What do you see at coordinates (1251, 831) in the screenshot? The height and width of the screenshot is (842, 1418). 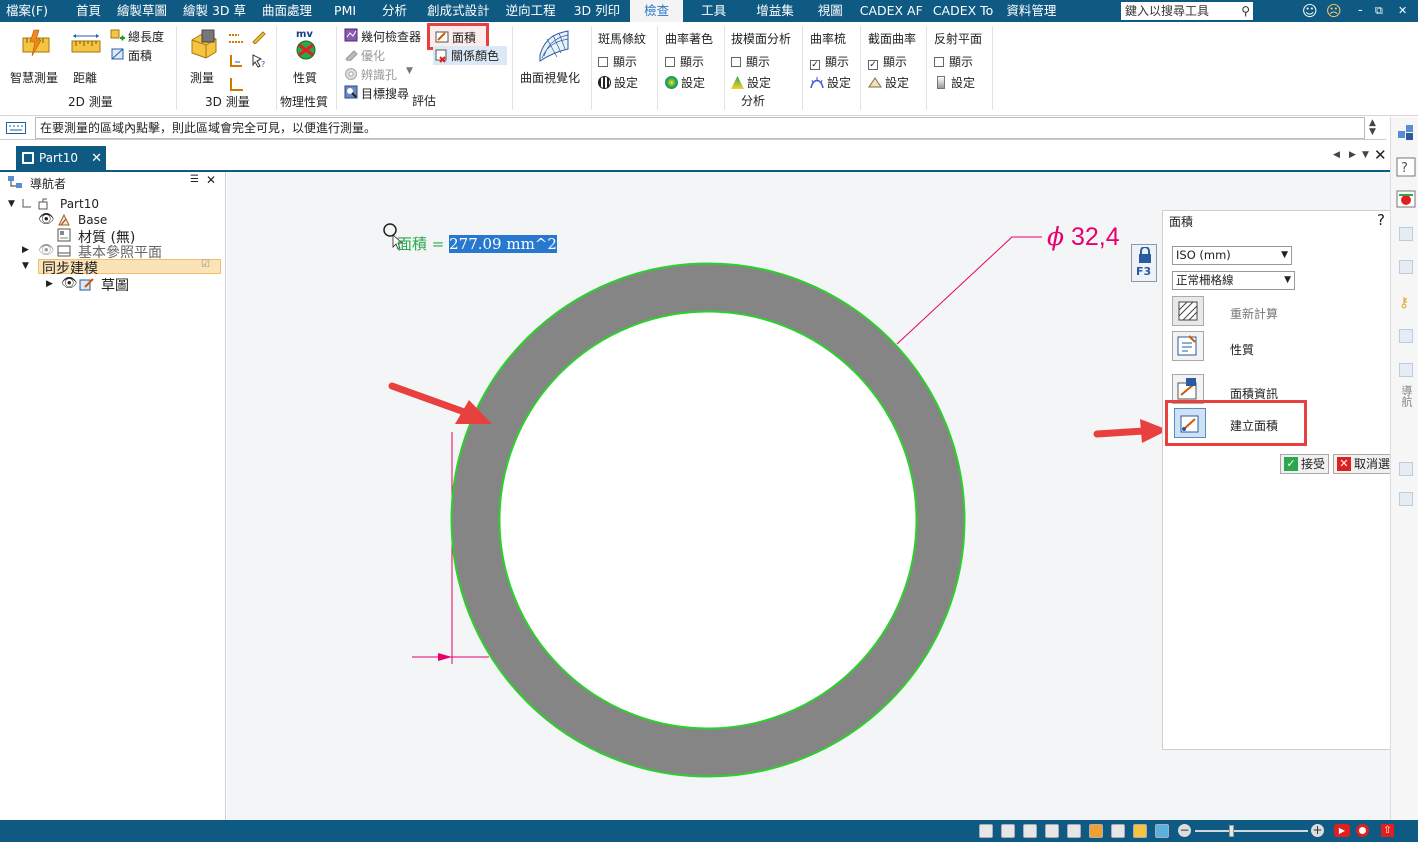 I see `zoom-slider-track` at bounding box center [1251, 831].